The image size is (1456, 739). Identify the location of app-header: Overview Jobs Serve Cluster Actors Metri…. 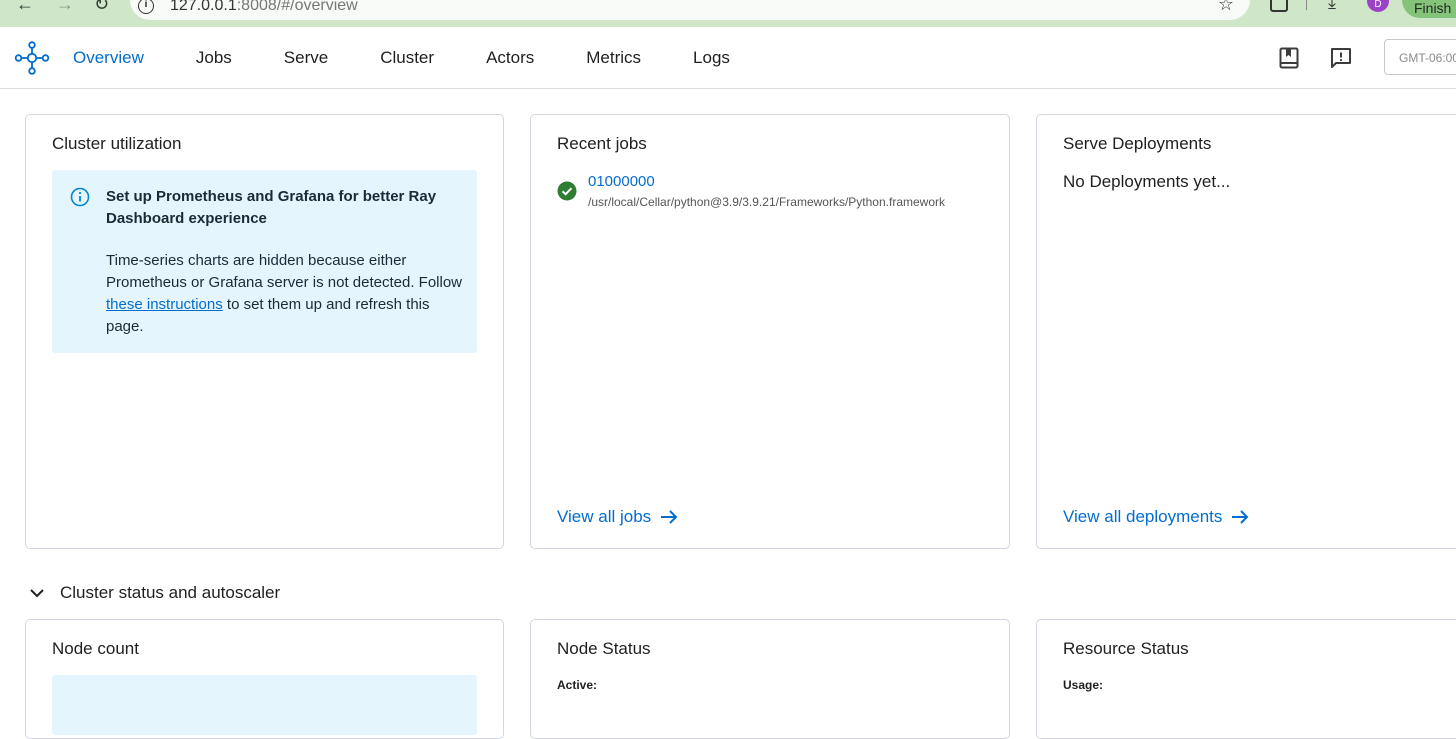
(728, 58).